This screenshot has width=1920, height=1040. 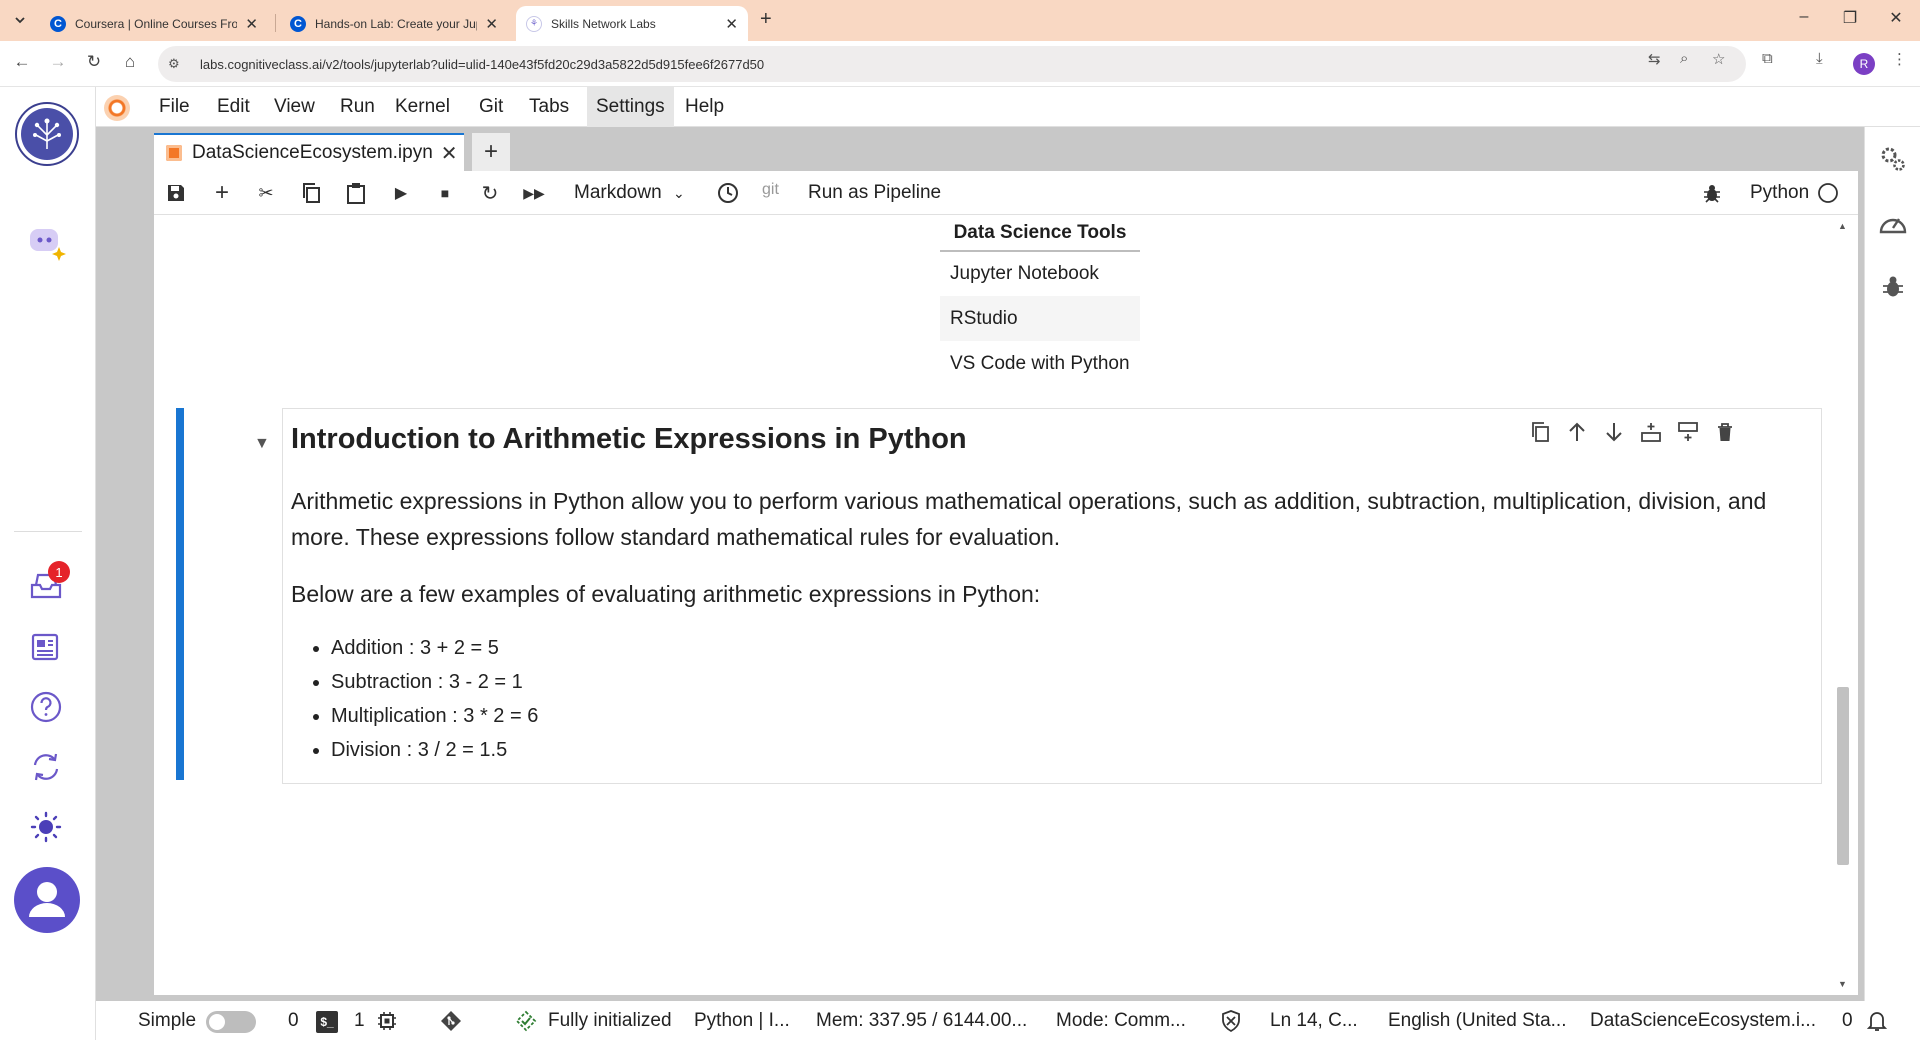 What do you see at coordinates (231, 1022) in the screenshot?
I see `simple-mode-toggle` at bounding box center [231, 1022].